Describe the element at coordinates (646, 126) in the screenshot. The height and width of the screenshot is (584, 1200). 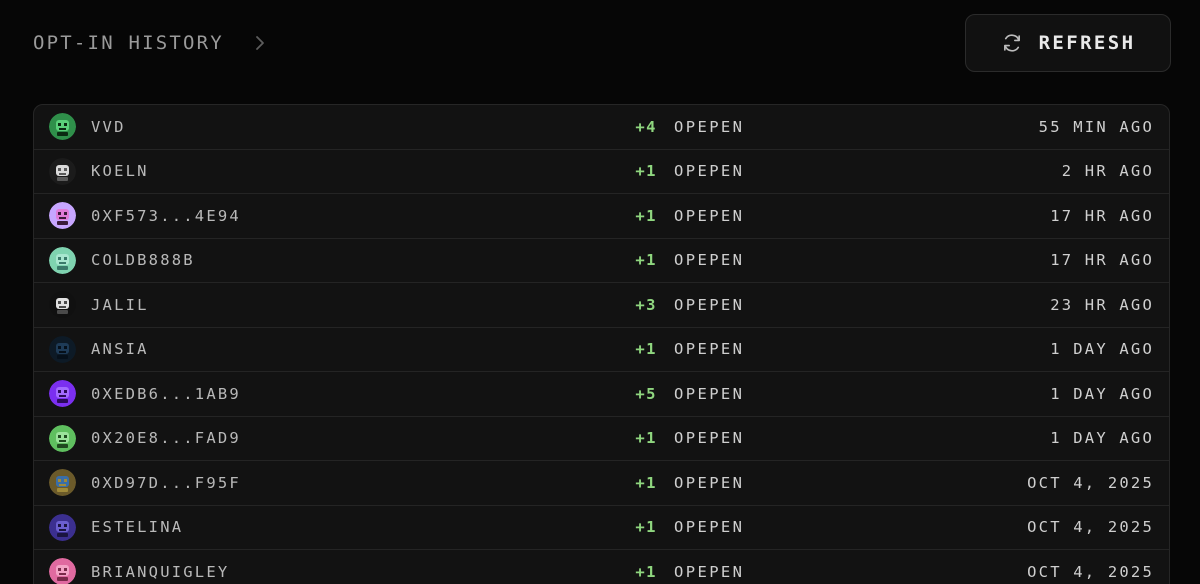
I see `opt-in-amount: +4` at that location.